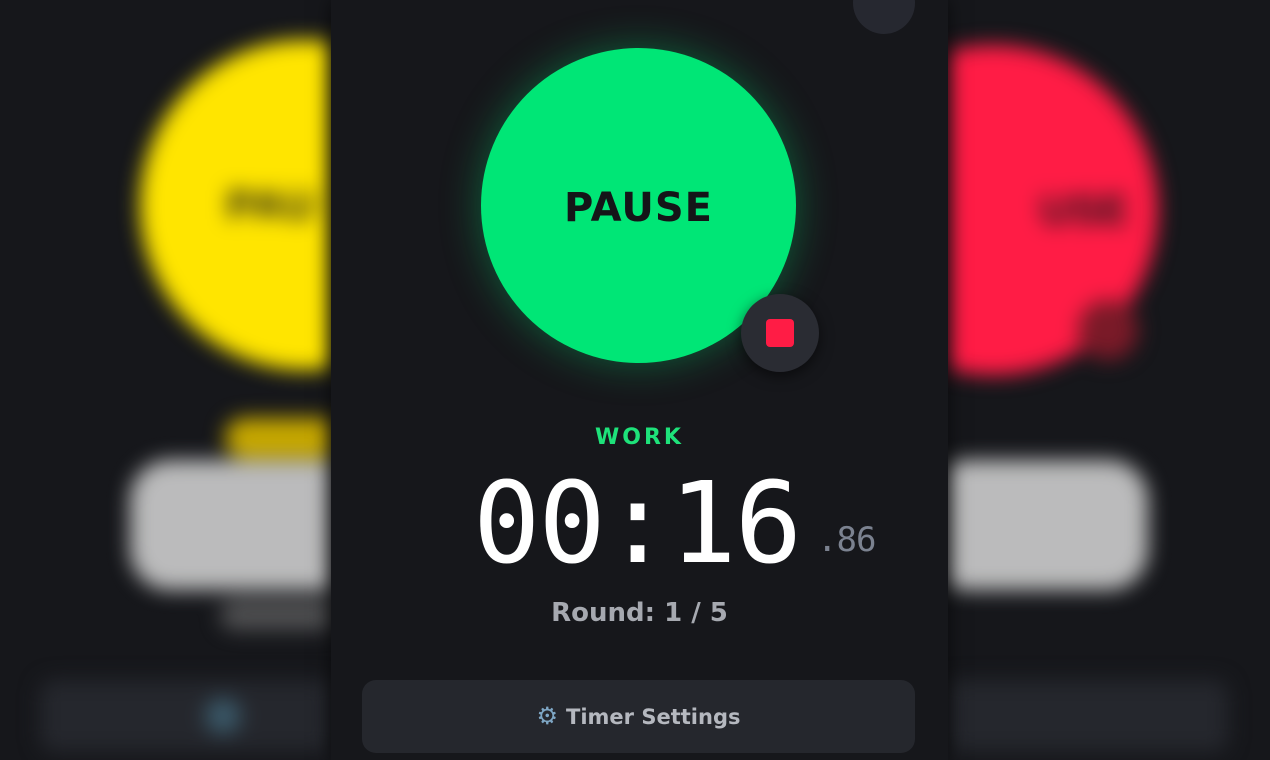  Describe the element at coordinates (884, 17) in the screenshot. I see `top-corner-button` at that location.